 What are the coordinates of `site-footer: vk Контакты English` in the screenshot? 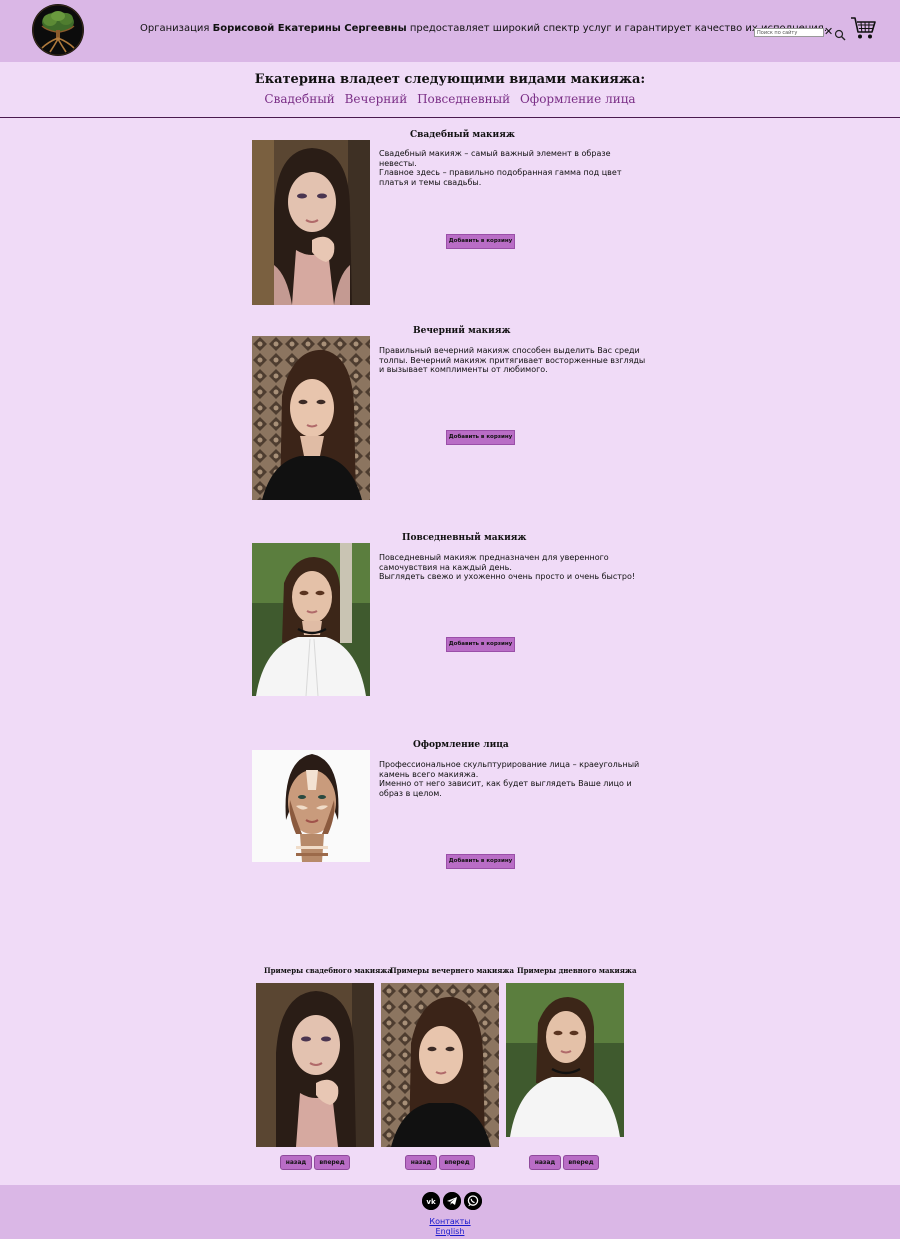 It's located at (450, 1212).